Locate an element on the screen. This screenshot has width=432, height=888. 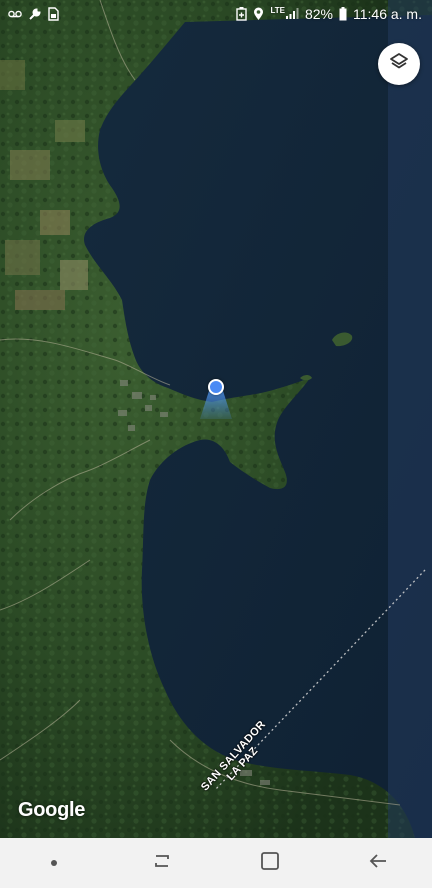
clock: 11:46 a. m. is located at coordinates (387, 14).